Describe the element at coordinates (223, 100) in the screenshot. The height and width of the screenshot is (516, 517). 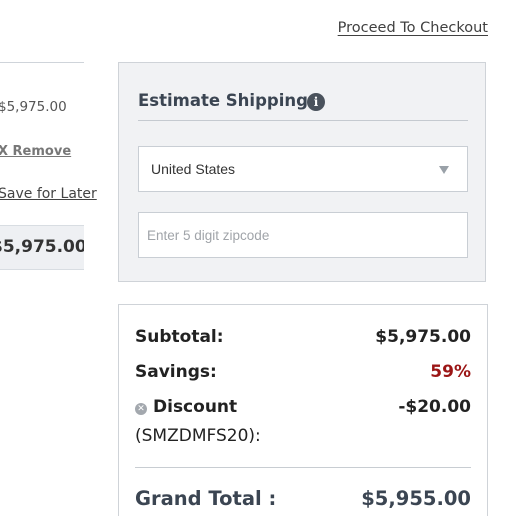
I see `estimate-shipping-title: Estimate Shipping` at that location.